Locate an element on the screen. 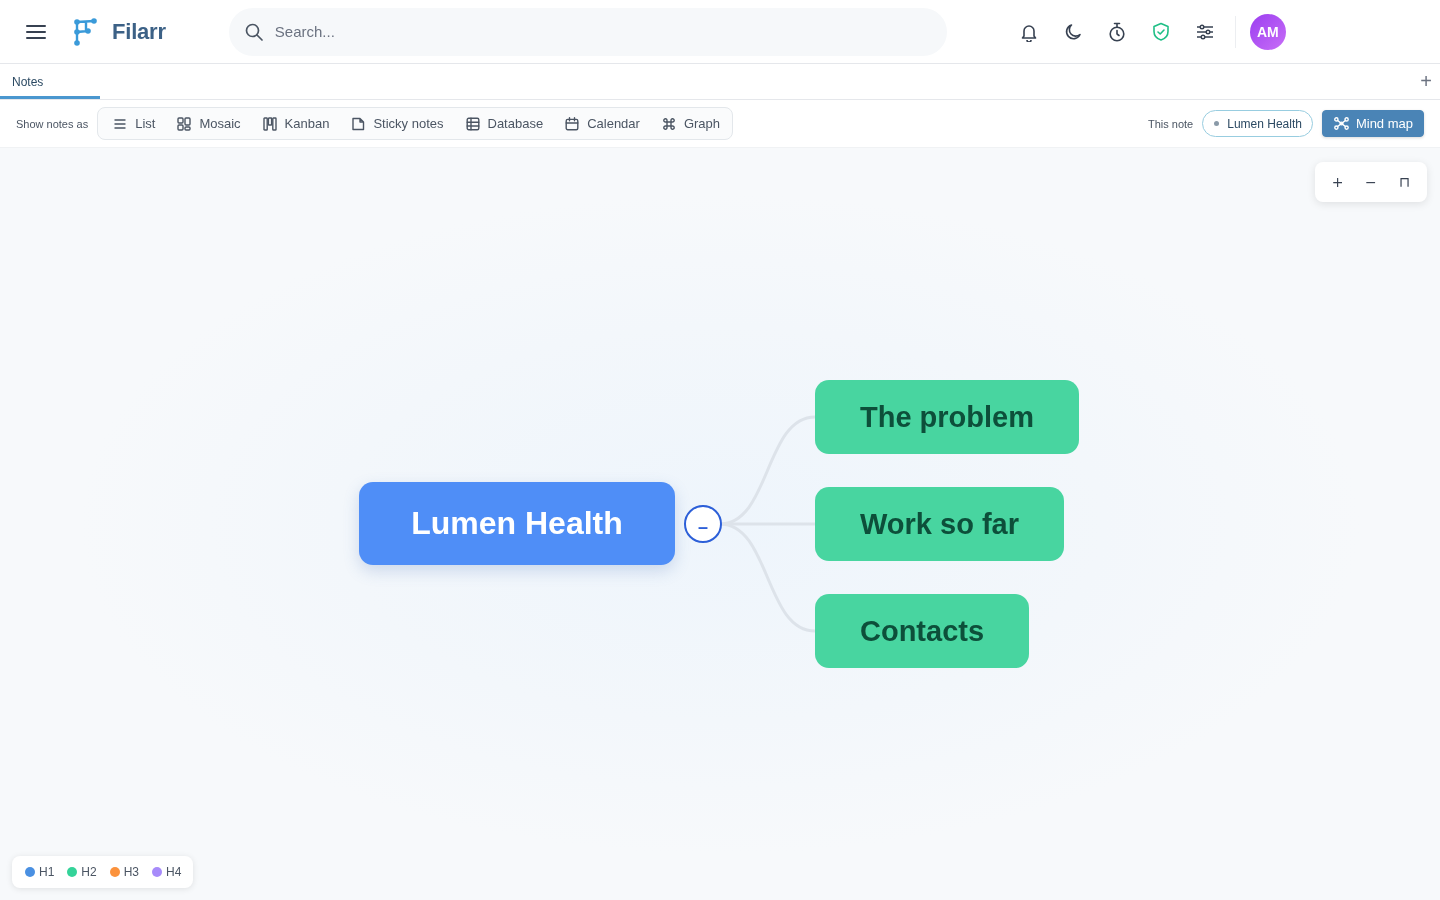 This screenshot has width=1440, height=900. legend-label: H1 is located at coordinates (47, 872).